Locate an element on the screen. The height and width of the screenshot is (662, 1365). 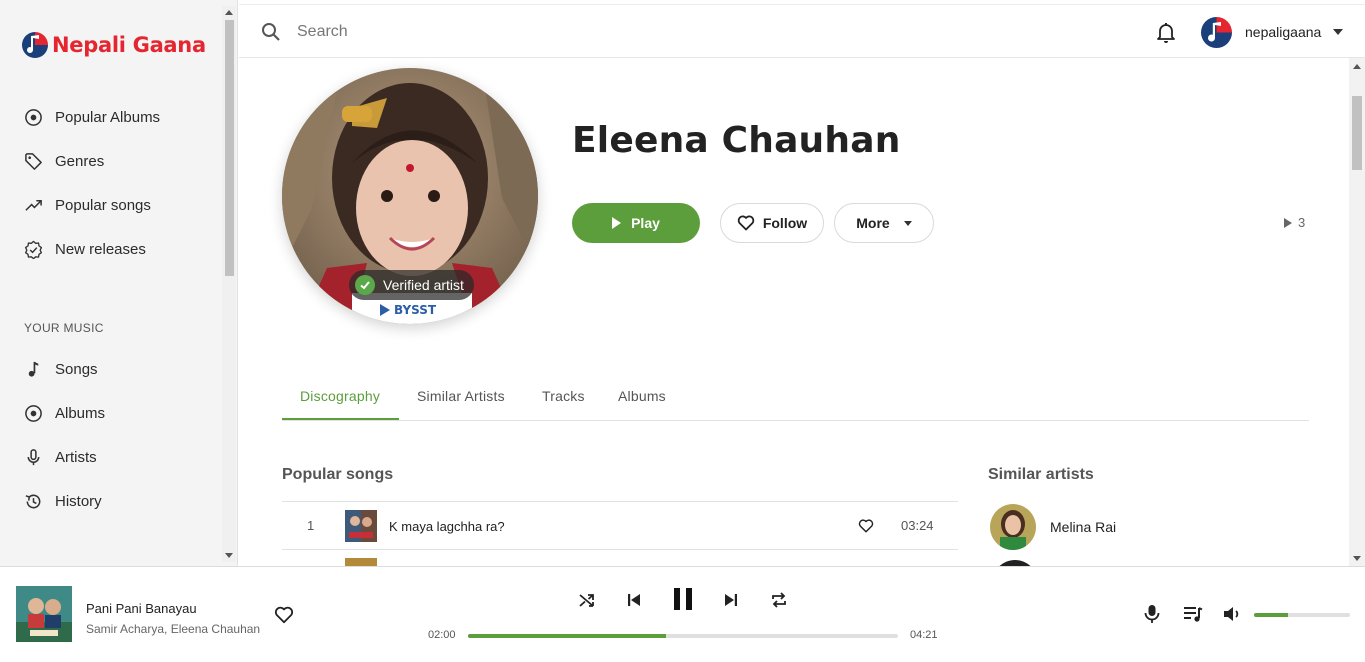
pause-icon is located at coordinates (683, 599).